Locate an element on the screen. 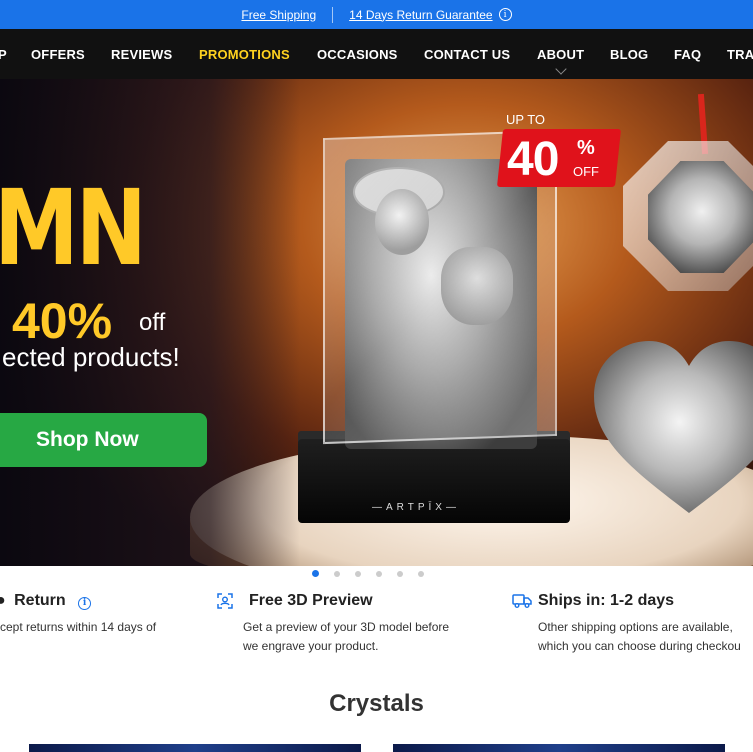  free-shipping-link: Free Shipping is located at coordinates (278, 15).